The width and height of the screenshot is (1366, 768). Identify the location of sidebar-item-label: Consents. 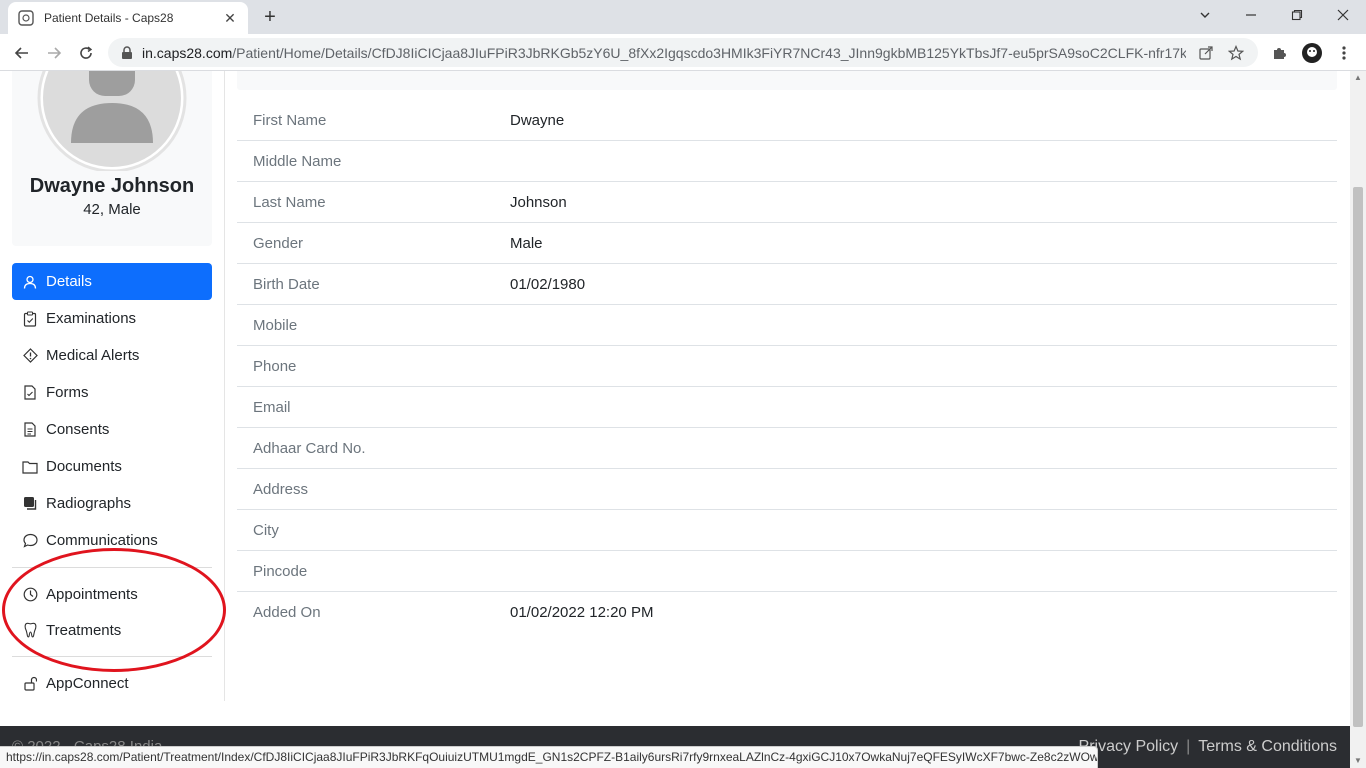
(78, 429).